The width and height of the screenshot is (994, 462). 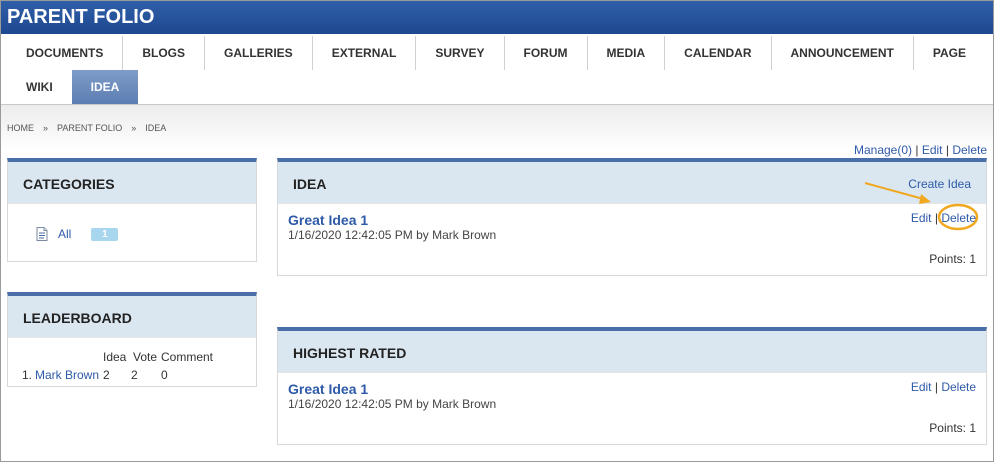 What do you see at coordinates (310, 184) in the screenshot?
I see `idea-title: IDEA` at bounding box center [310, 184].